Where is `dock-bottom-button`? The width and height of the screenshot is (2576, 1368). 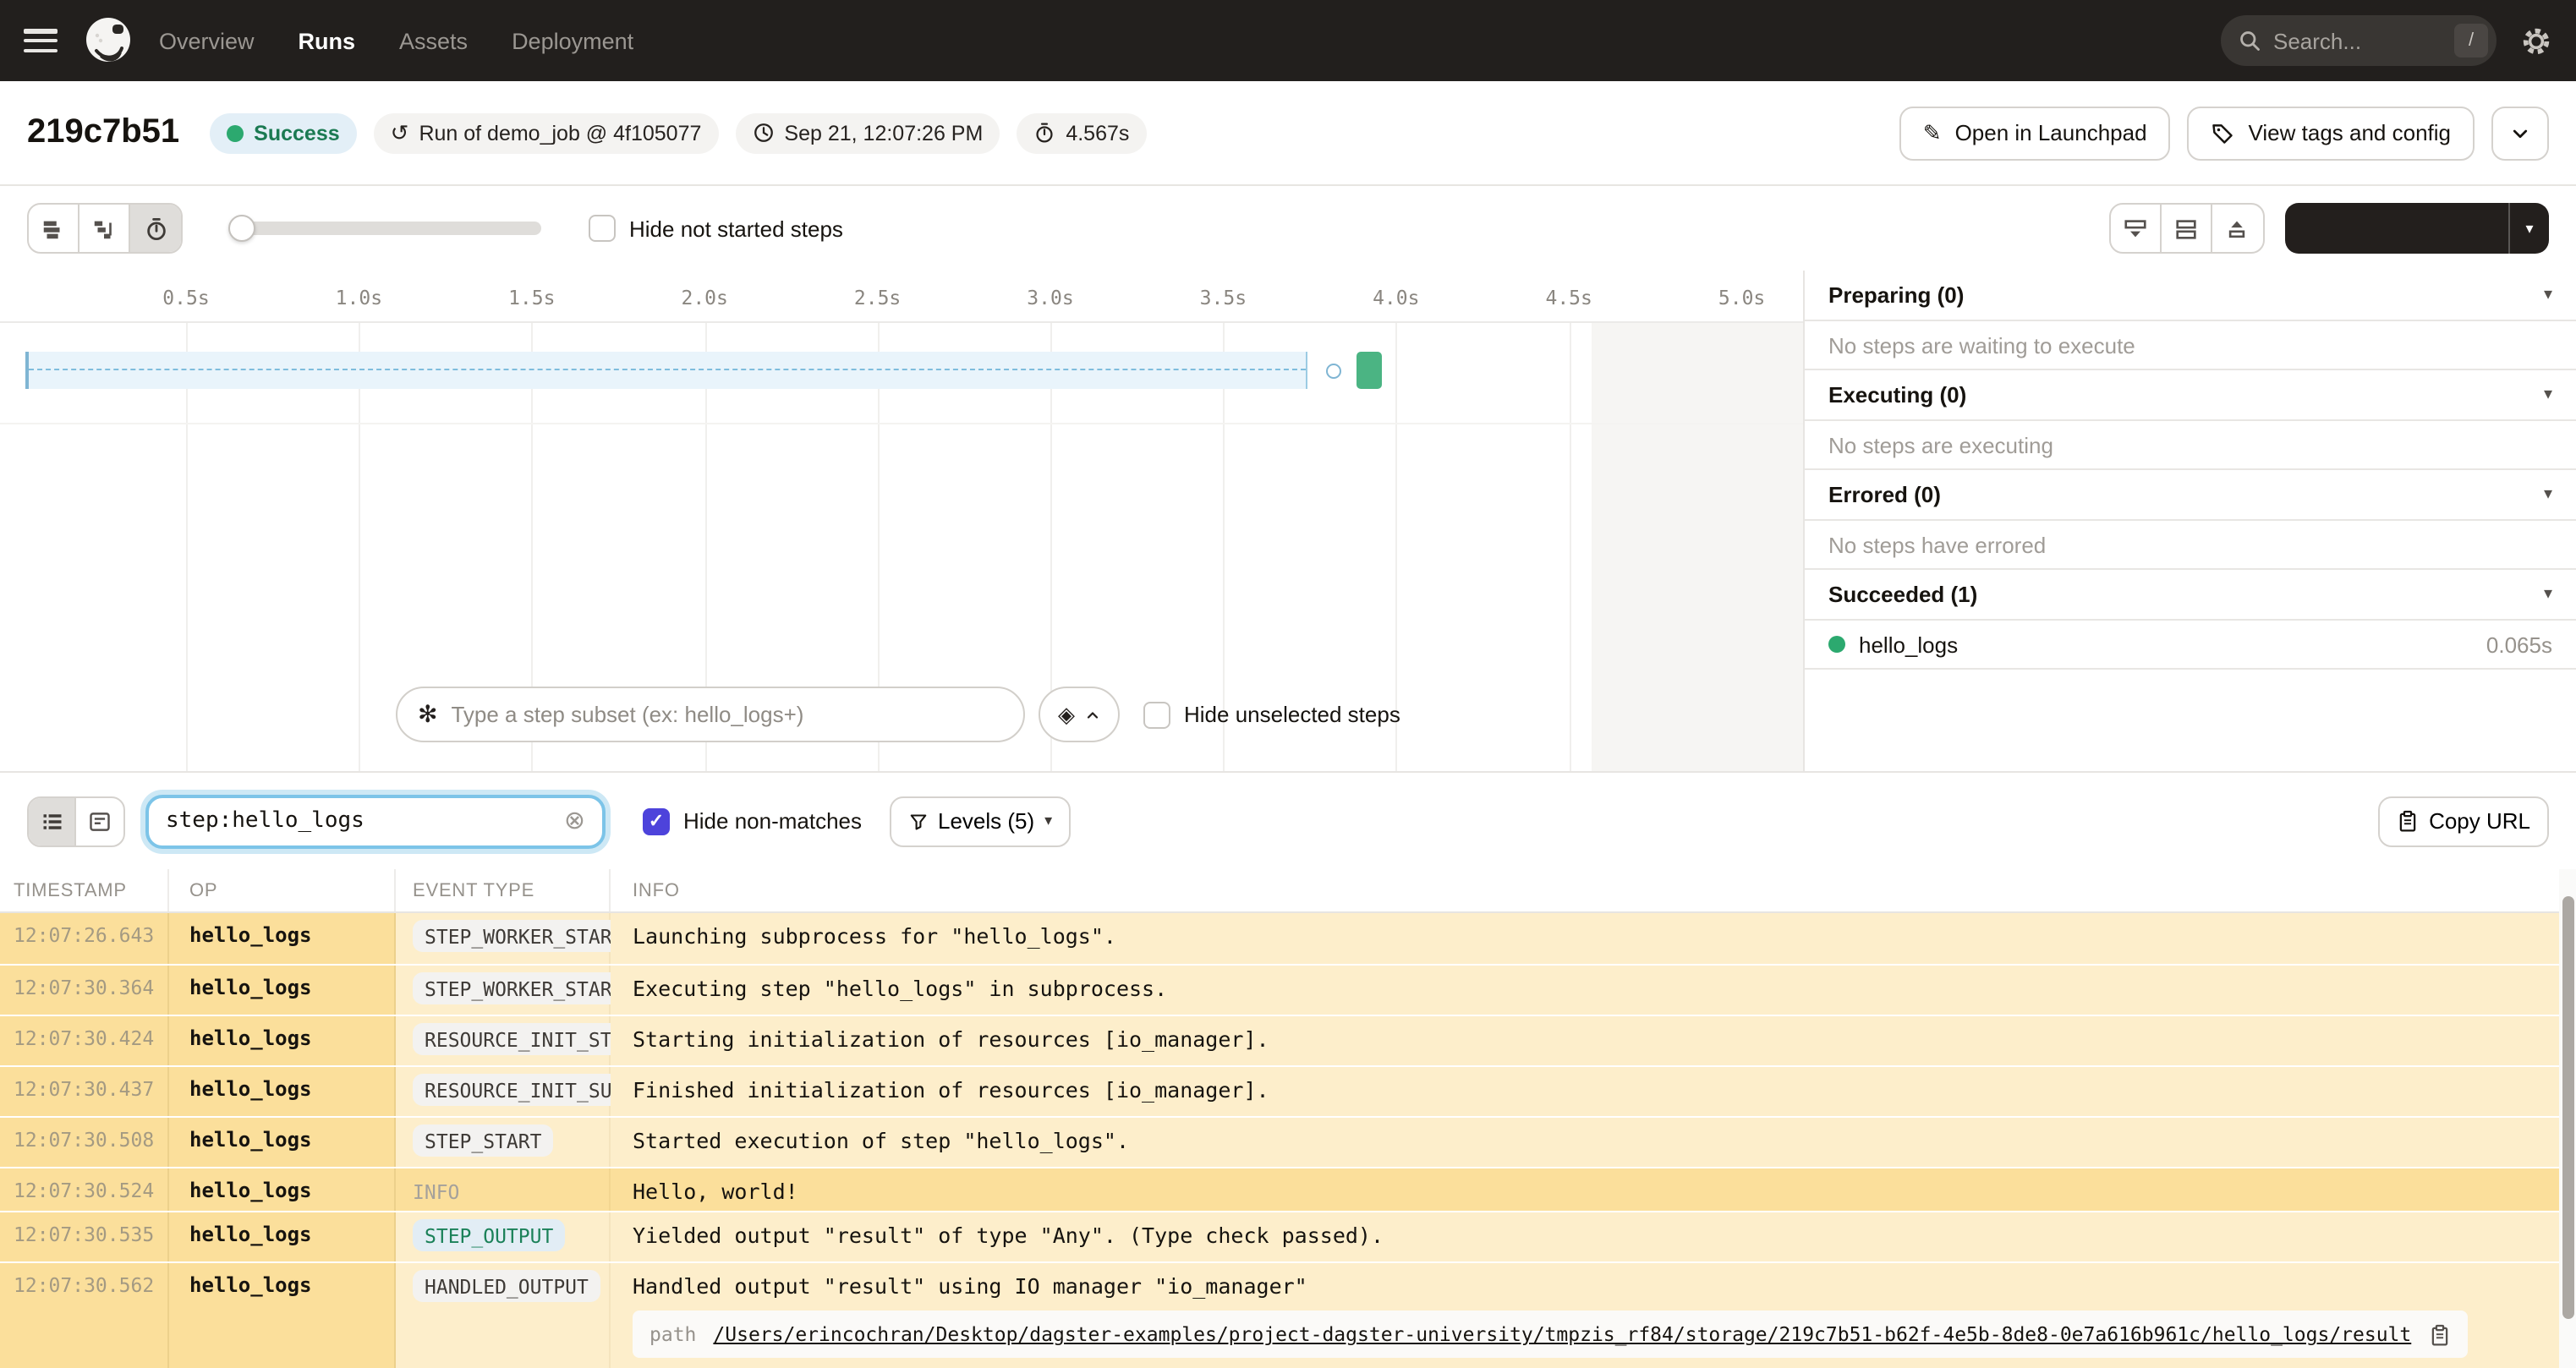
dock-bottom-button is located at coordinates (2136, 228).